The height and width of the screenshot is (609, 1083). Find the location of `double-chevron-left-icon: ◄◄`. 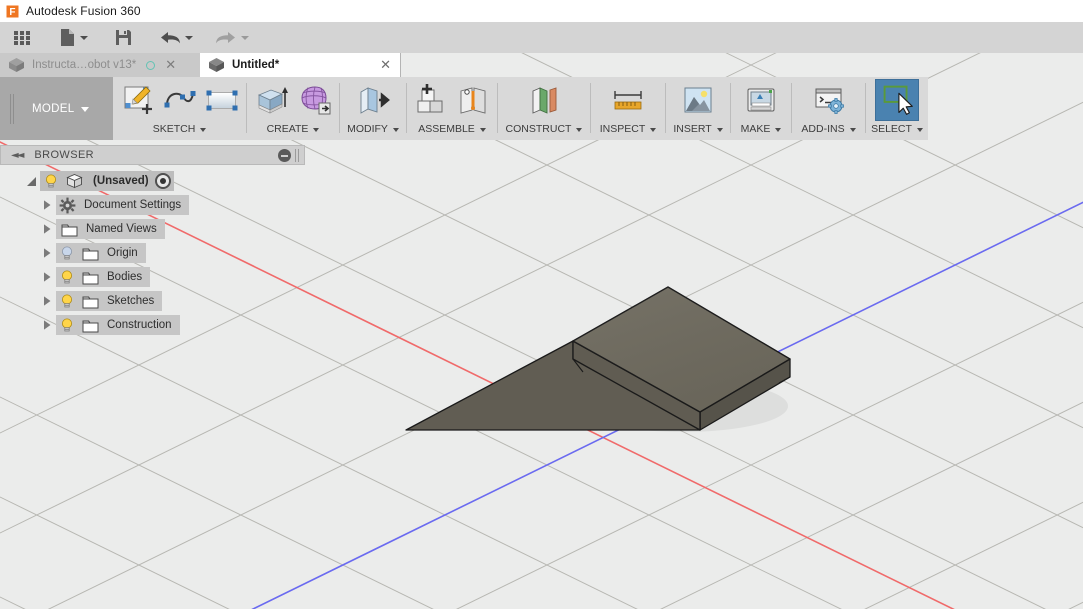

double-chevron-left-icon: ◄◄ is located at coordinates (17, 155).